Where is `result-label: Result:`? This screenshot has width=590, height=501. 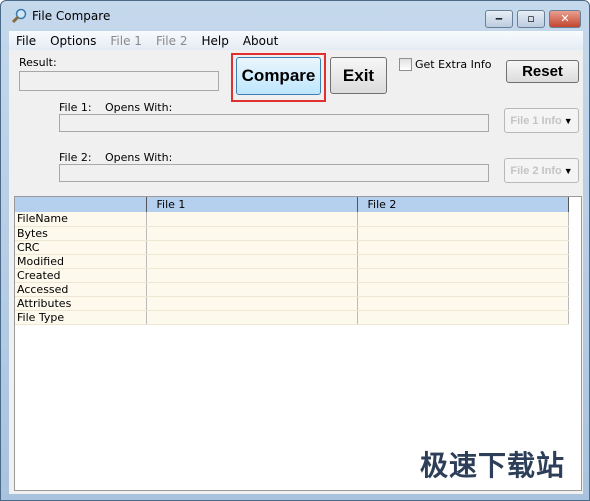 result-label: Result: is located at coordinates (38, 62).